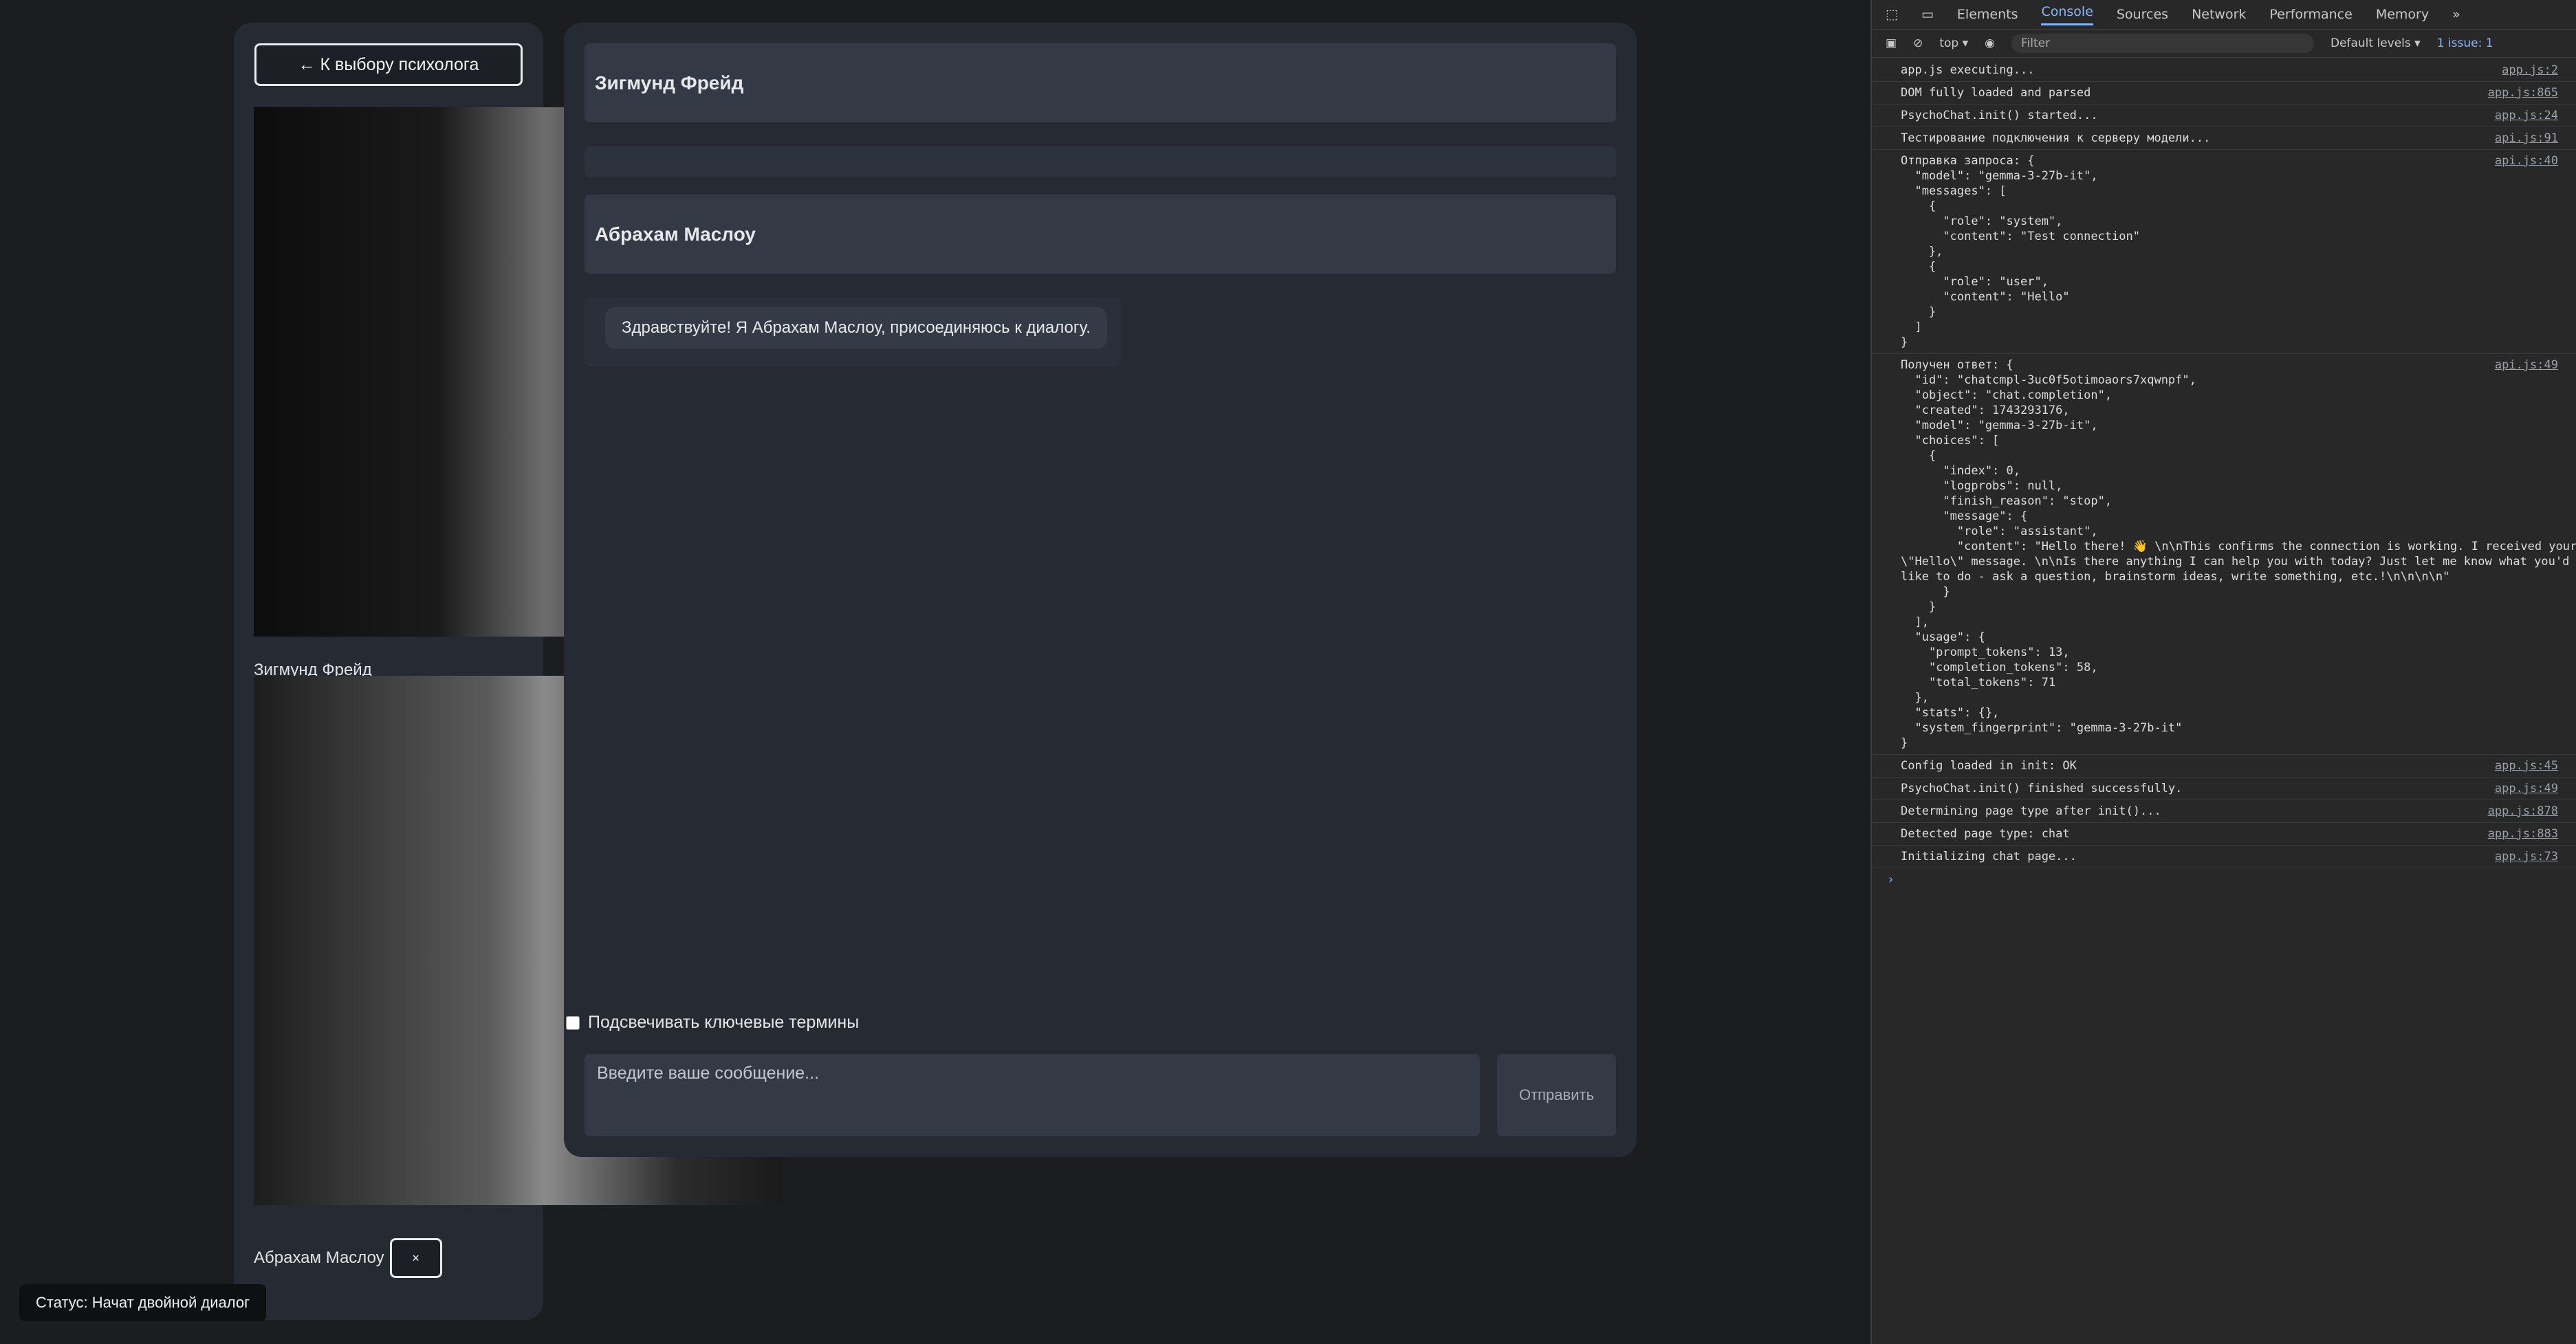 The width and height of the screenshot is (2576, 1344). What do you see at coordinates (1892, 15) in the screenshot?
I see `inspect-element-icon: ⬚` at bounding box center [1892, 15].